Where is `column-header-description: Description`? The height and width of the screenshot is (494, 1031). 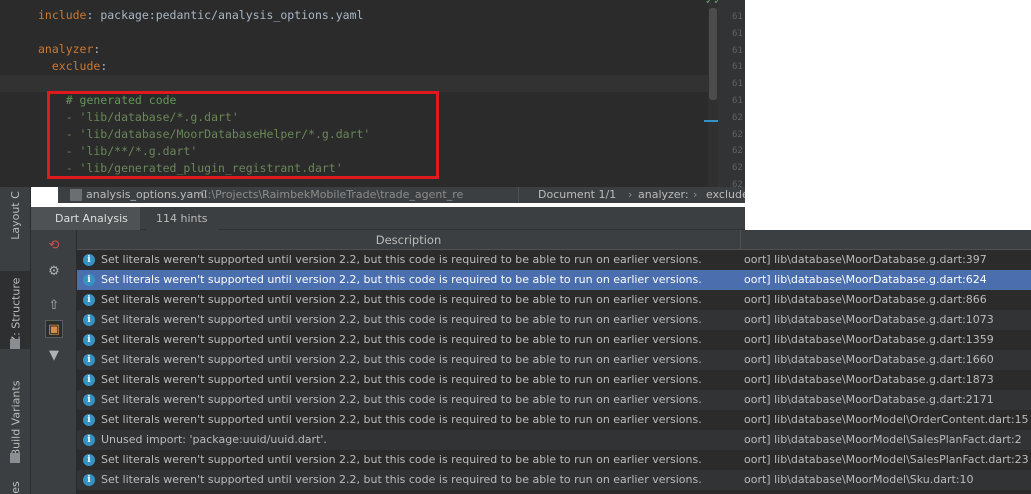
column-header-description: Description is located at coordinates (409, 240).